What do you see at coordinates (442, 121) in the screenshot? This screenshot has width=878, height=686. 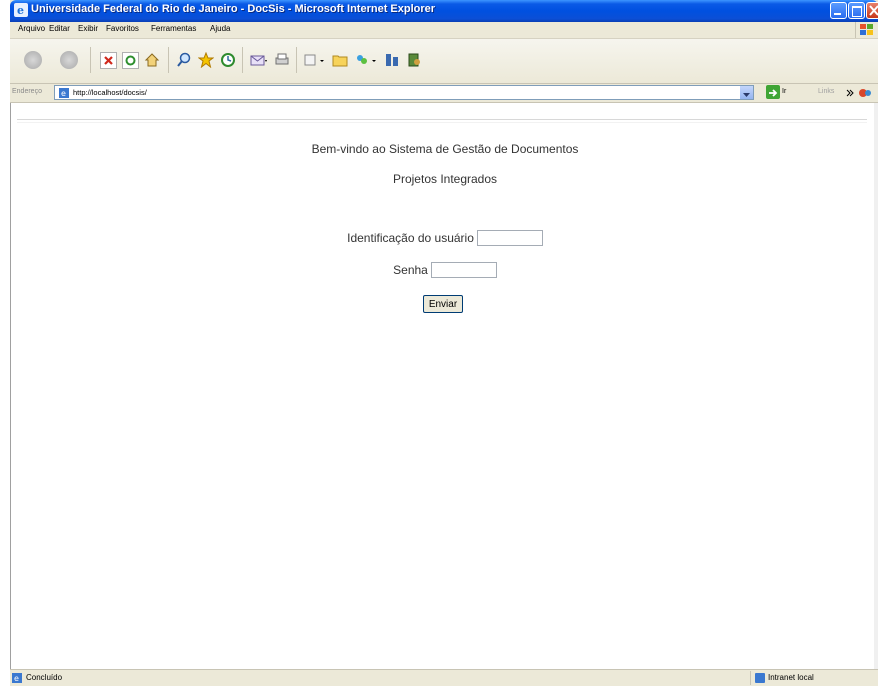 I see `horizontal-rule` at bounding box center [442, 121].